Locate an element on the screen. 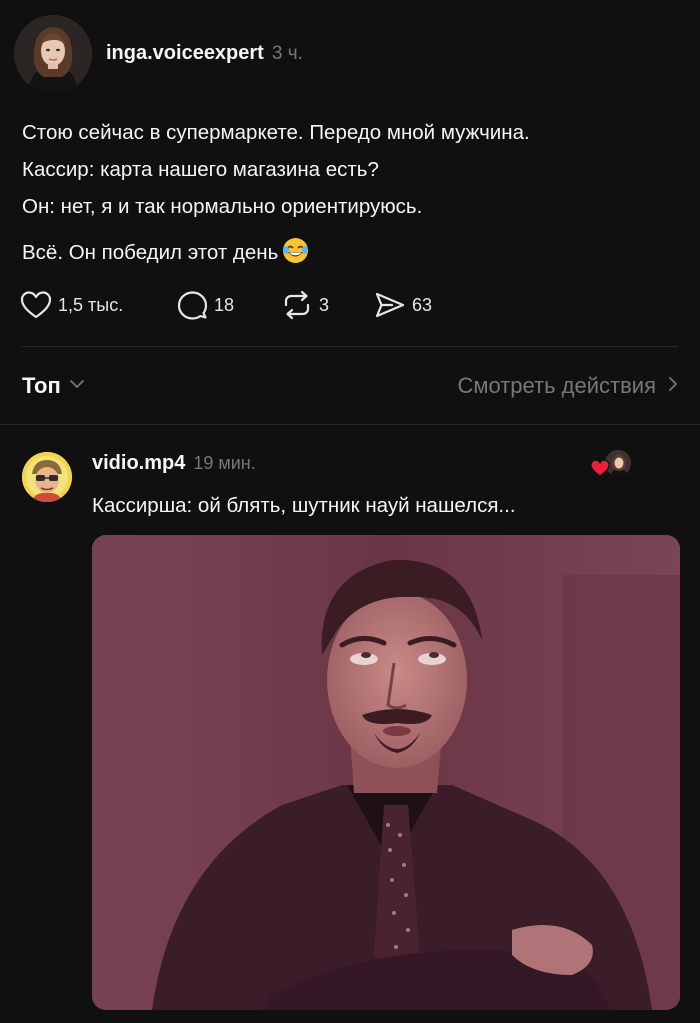  reply-header: vidio.mp4 19 мин. is located at coordinates (174, 463).